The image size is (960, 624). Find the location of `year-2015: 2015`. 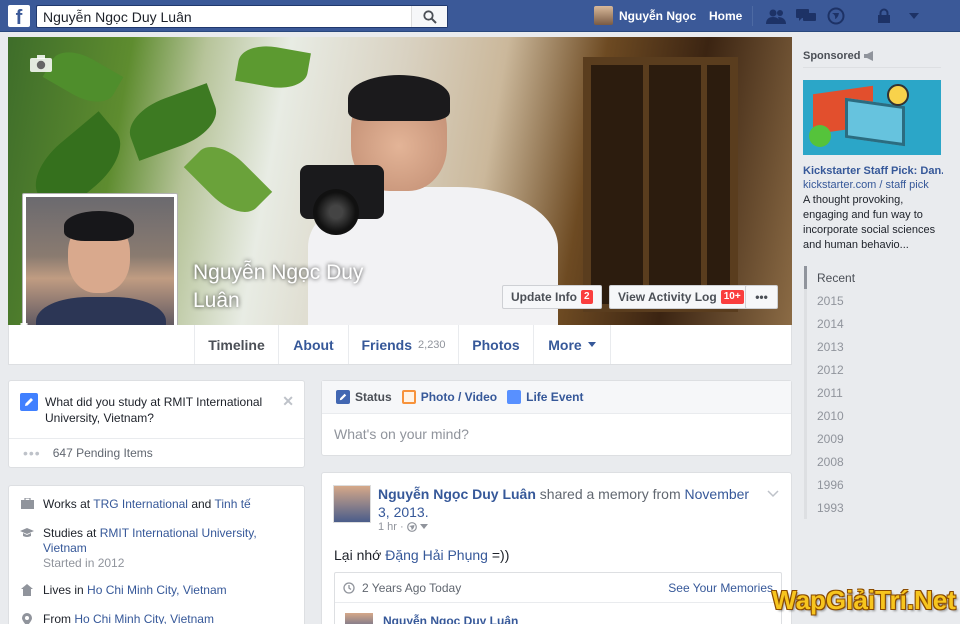

year-2015: 2015 is located at coordinates (834, 300).